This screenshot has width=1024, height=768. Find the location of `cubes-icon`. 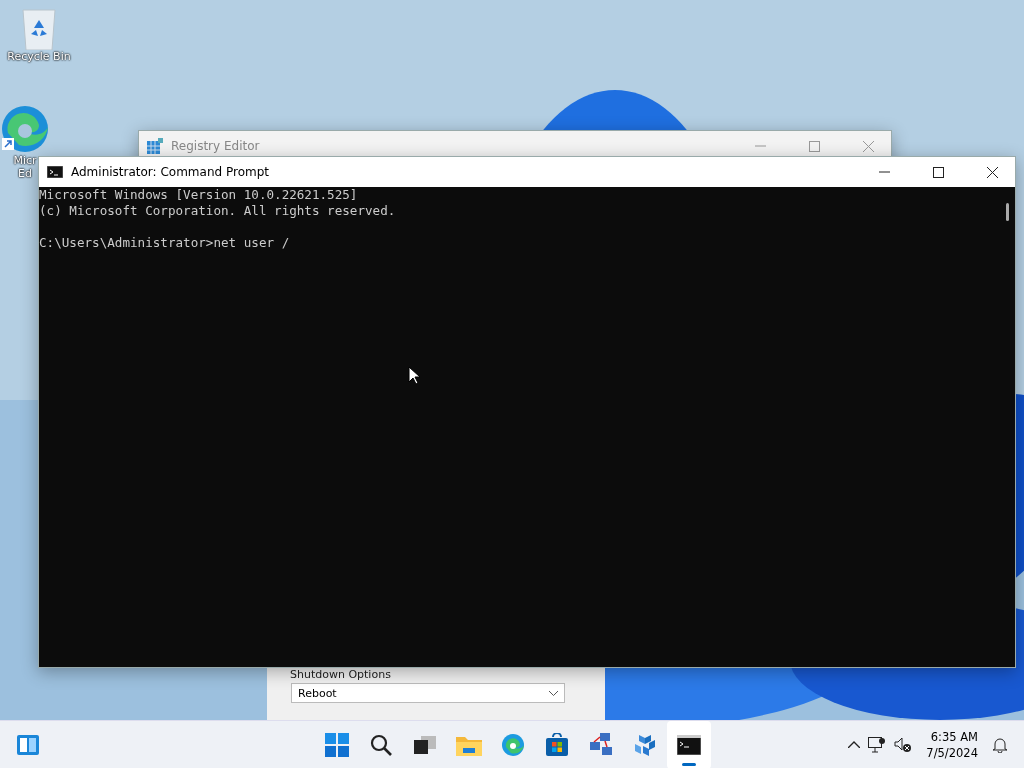

cubes-icon is located at coordinates (645, 745).